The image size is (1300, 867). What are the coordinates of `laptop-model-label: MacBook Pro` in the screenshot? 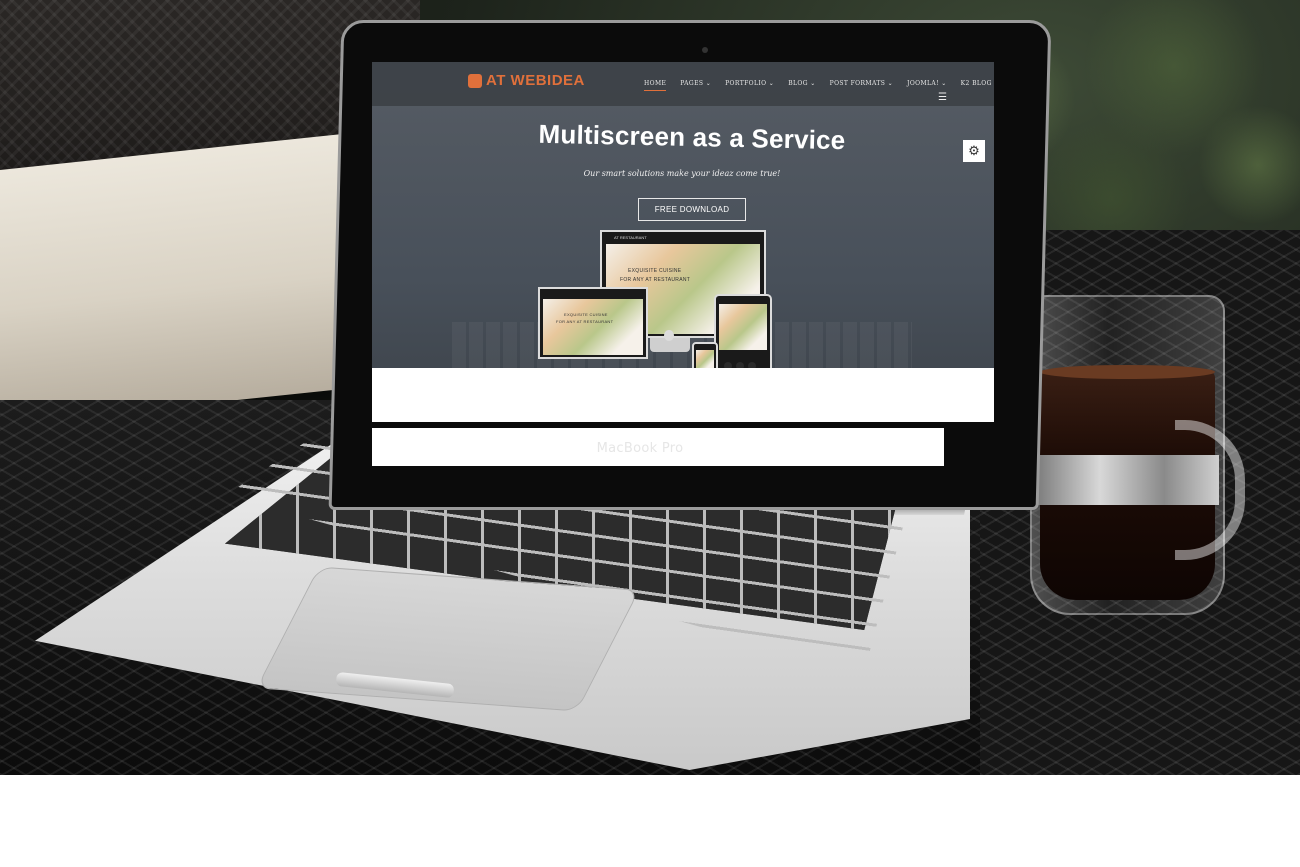 It's located at (640, 448).